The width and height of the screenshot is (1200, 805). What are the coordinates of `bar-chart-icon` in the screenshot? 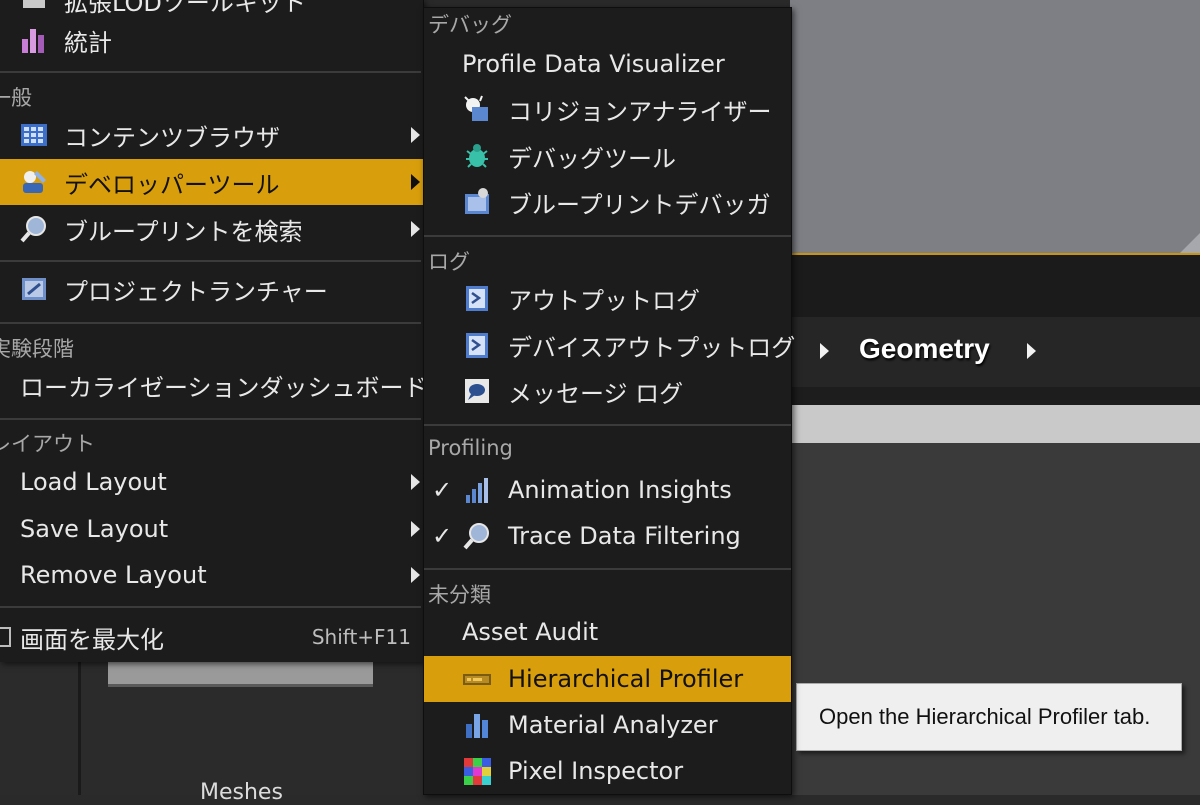 It's located at (477, 490).